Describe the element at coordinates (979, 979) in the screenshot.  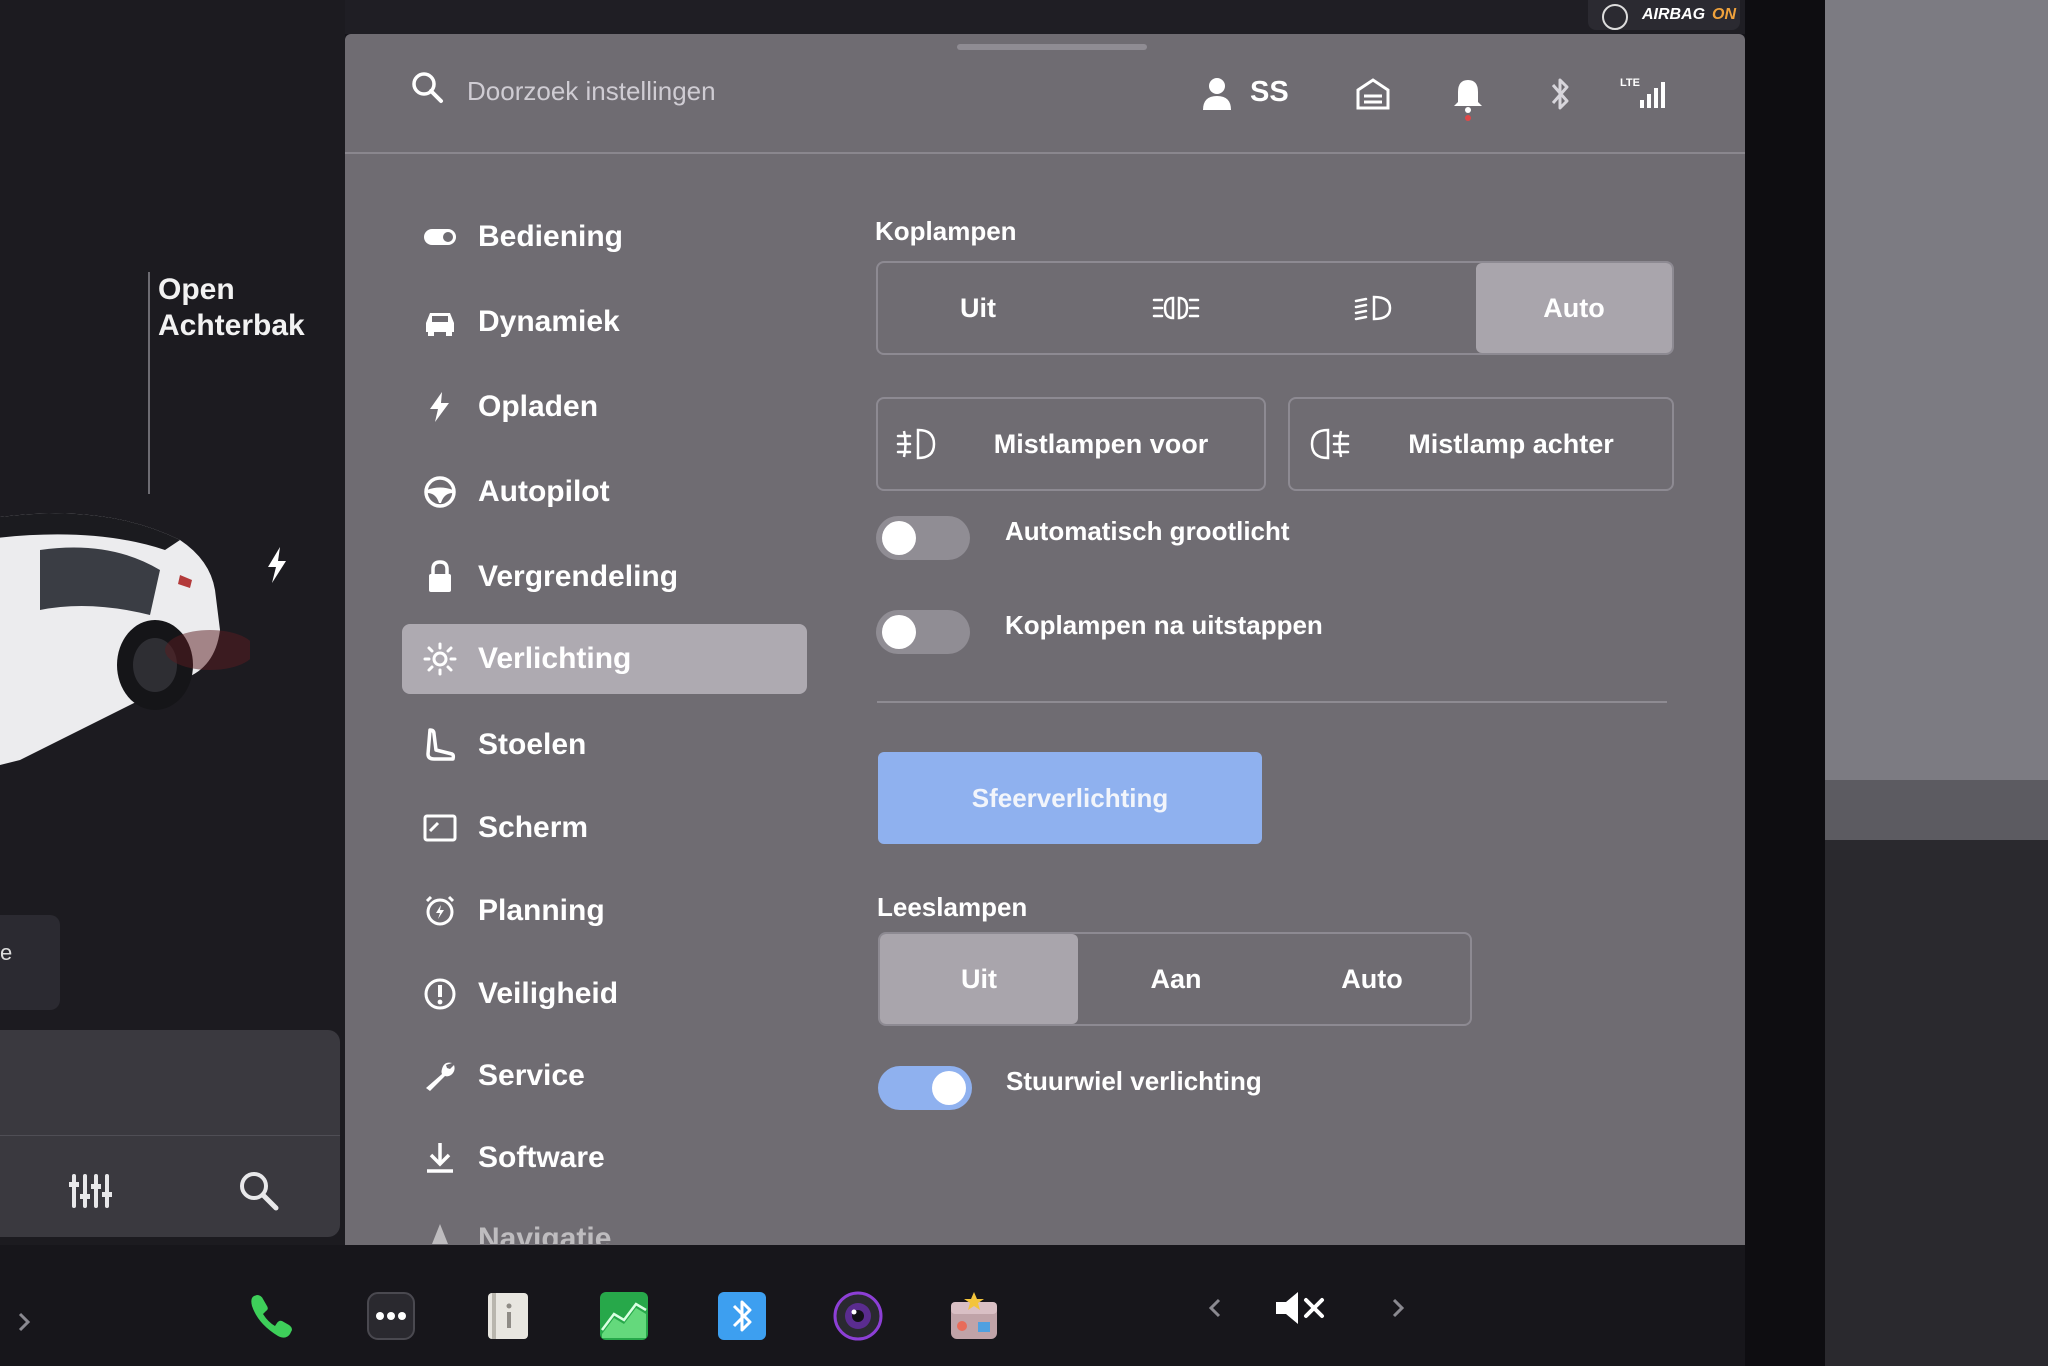
I see `reading-lights-off-option: Uit` at that location.